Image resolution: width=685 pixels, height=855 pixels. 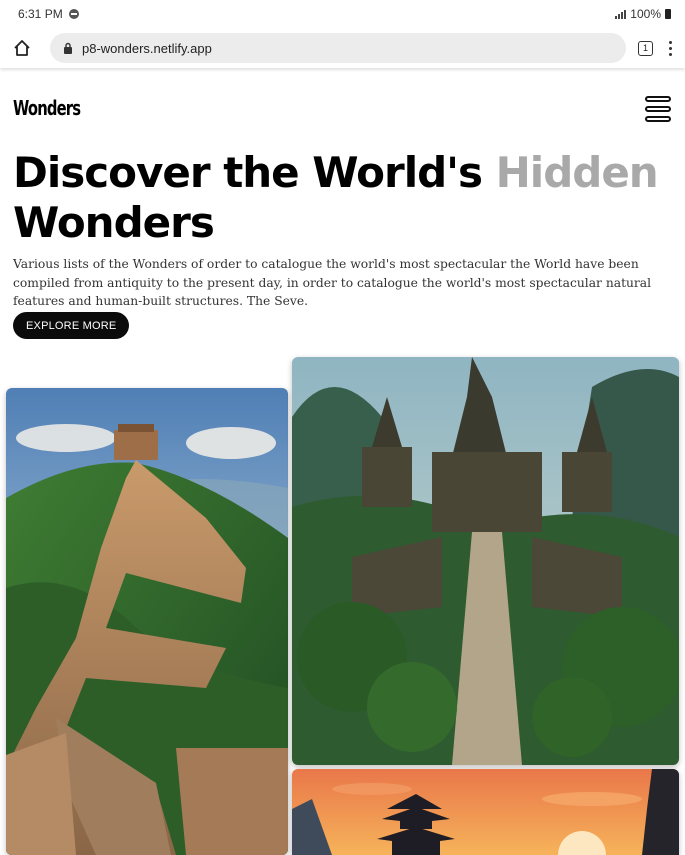 What do you see at coordinates (147, 48) in the screenshot?
I see `url-text: p8-wonders.netlify.app` at bounding box center [147, 48].